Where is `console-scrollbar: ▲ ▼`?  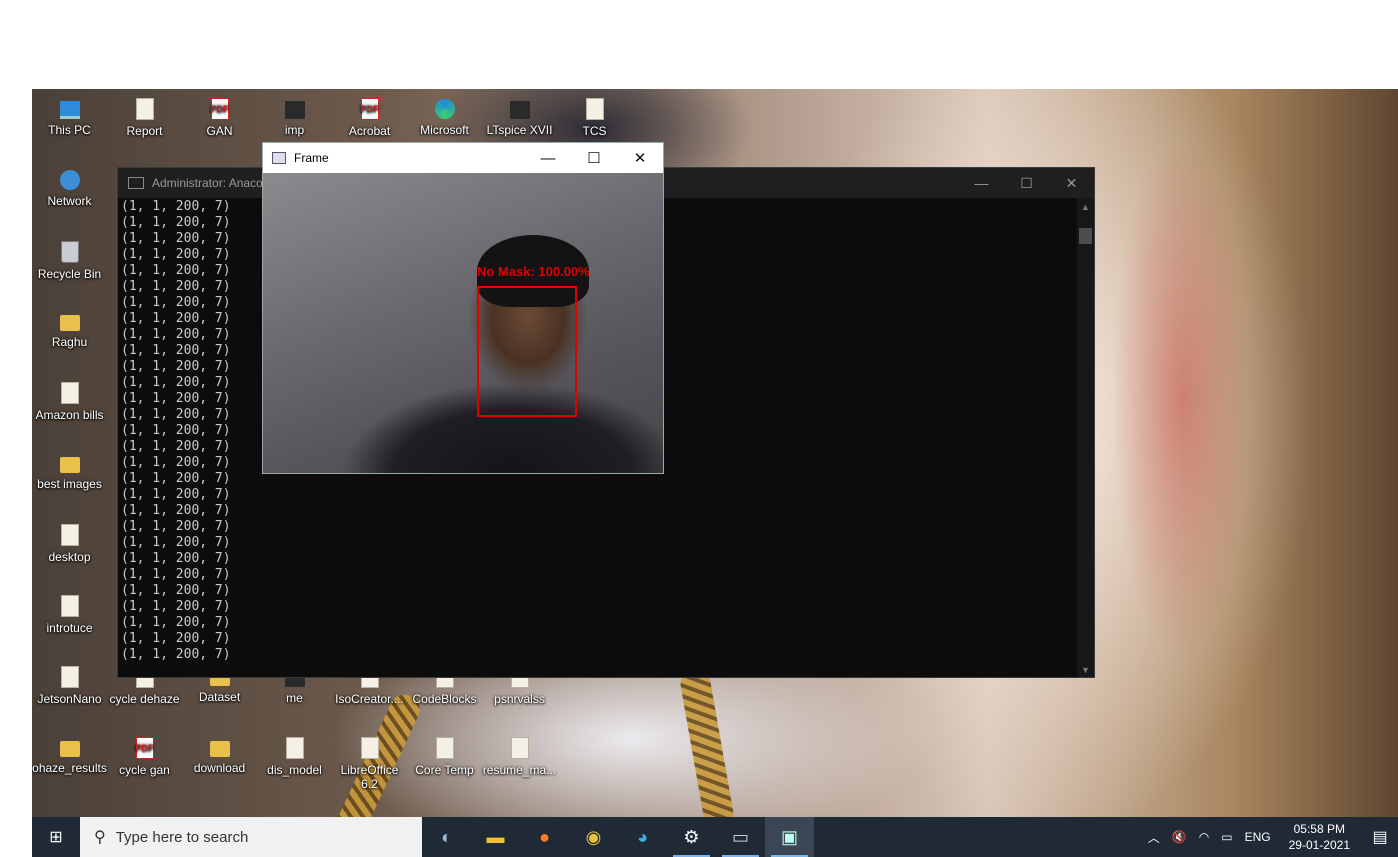 console-scrollbar: ▲ ▼ is located at coordinates (1085, 437).